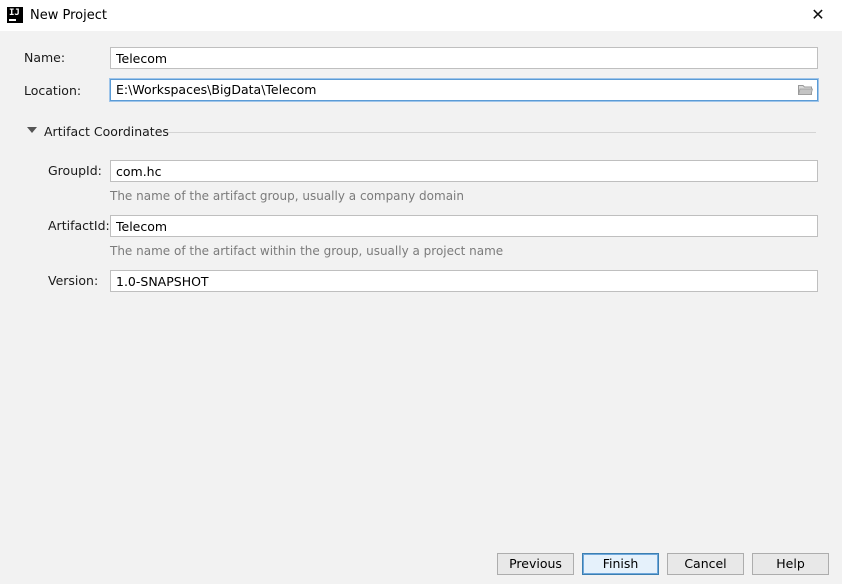 Image resolution: width=842 pixels, height=584 pixels. What do you see at coordinates (805, 89) in the screenshot?
I see `folder-icon` at bounding box center [805, 89].